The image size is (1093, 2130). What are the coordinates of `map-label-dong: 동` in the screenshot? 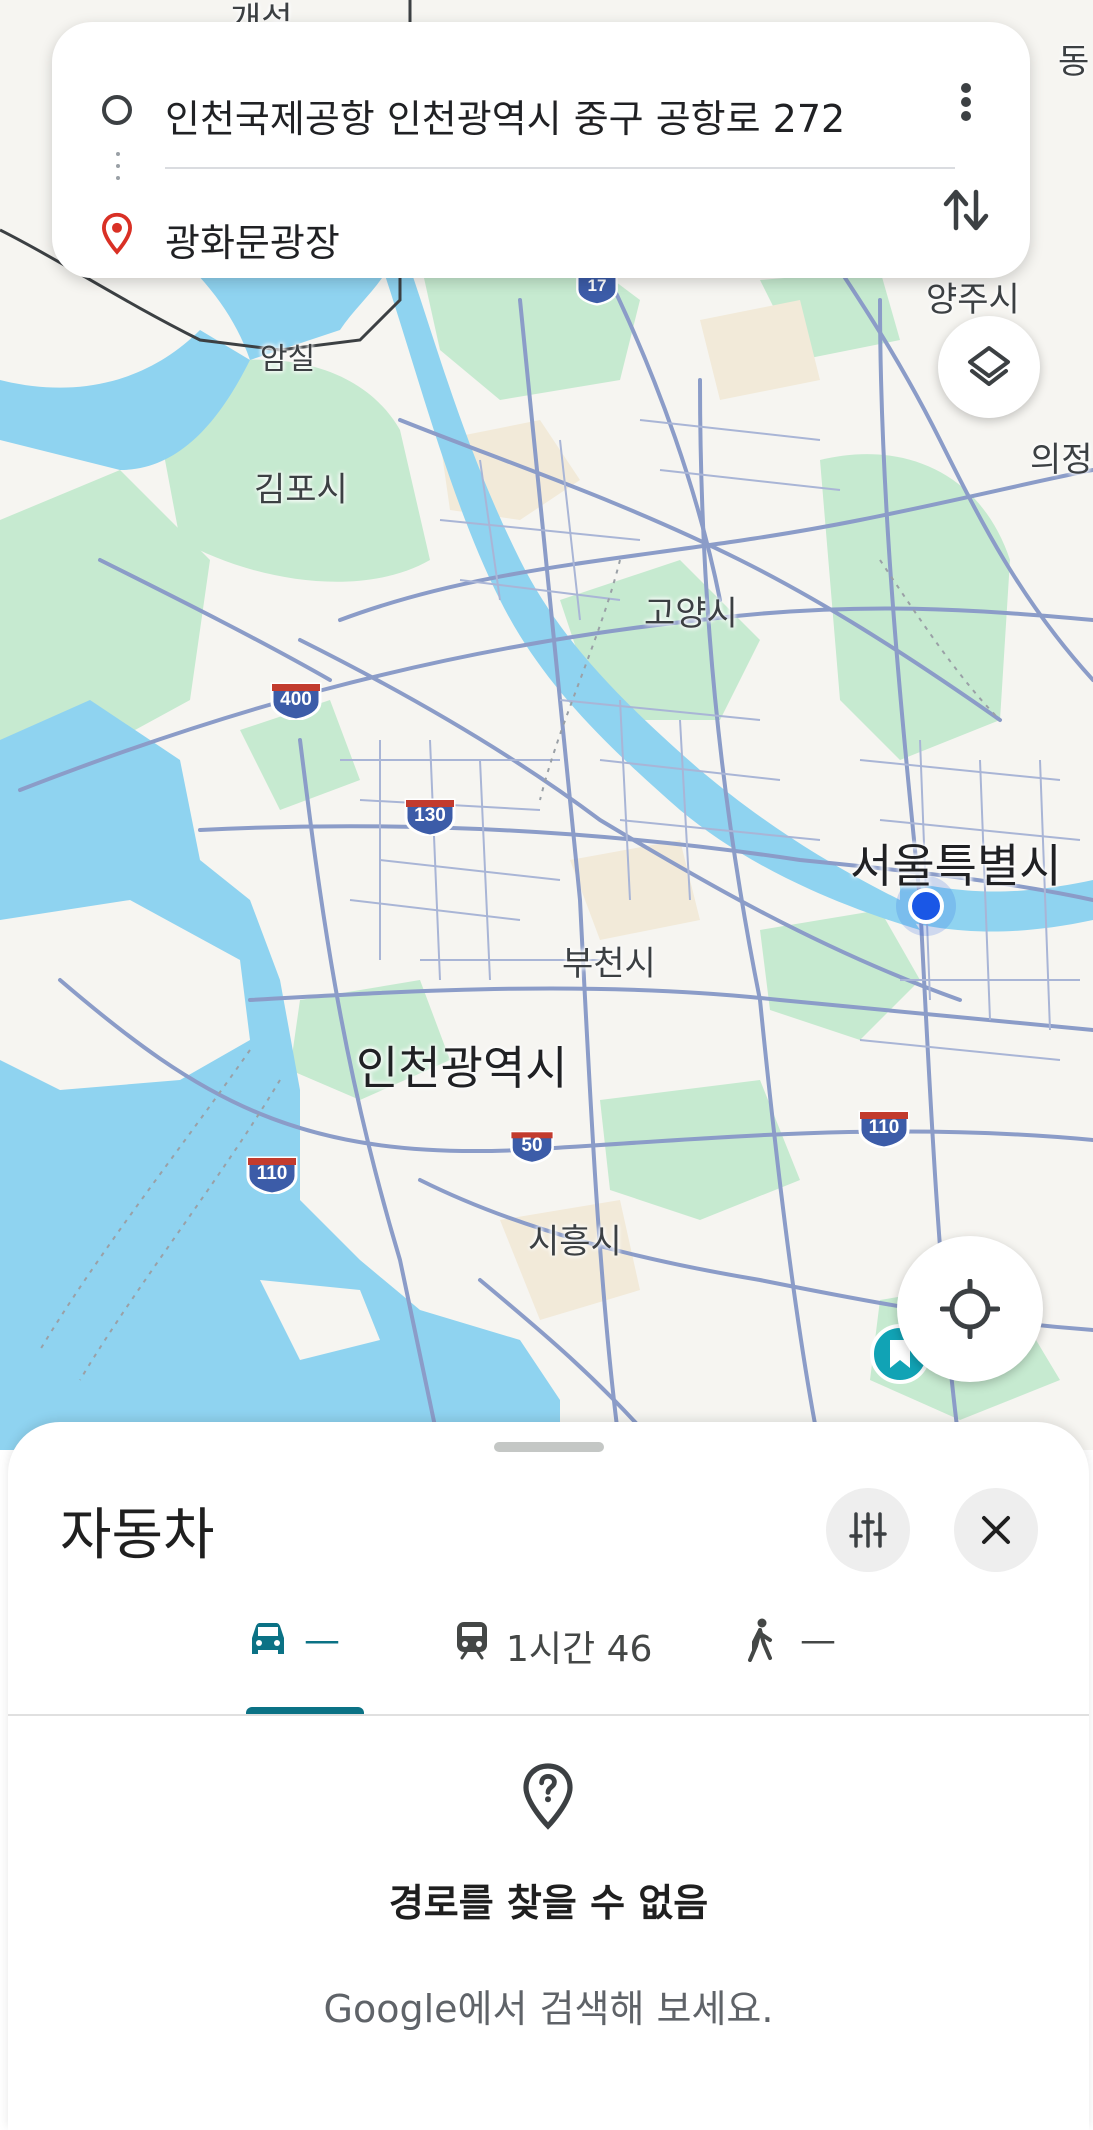 It's located at (1074, 62).